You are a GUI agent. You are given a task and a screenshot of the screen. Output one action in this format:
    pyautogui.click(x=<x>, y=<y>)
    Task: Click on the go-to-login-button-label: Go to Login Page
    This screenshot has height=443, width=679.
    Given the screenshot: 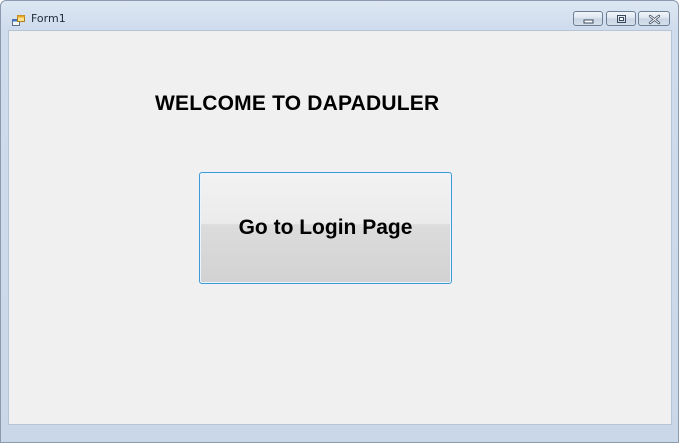 What is the action you would take?
    pyautogui.click(x=325, y=227)
    